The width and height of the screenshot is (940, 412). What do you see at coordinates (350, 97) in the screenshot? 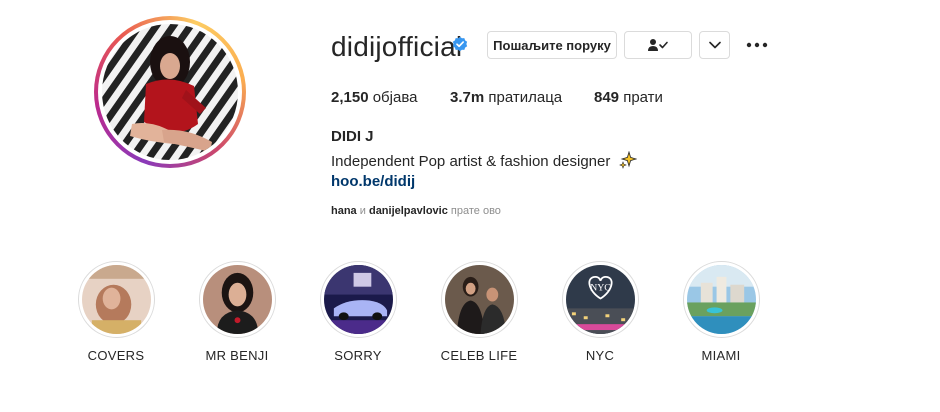
I see `posts-number: 2,150` at bounding box center [350, 97].